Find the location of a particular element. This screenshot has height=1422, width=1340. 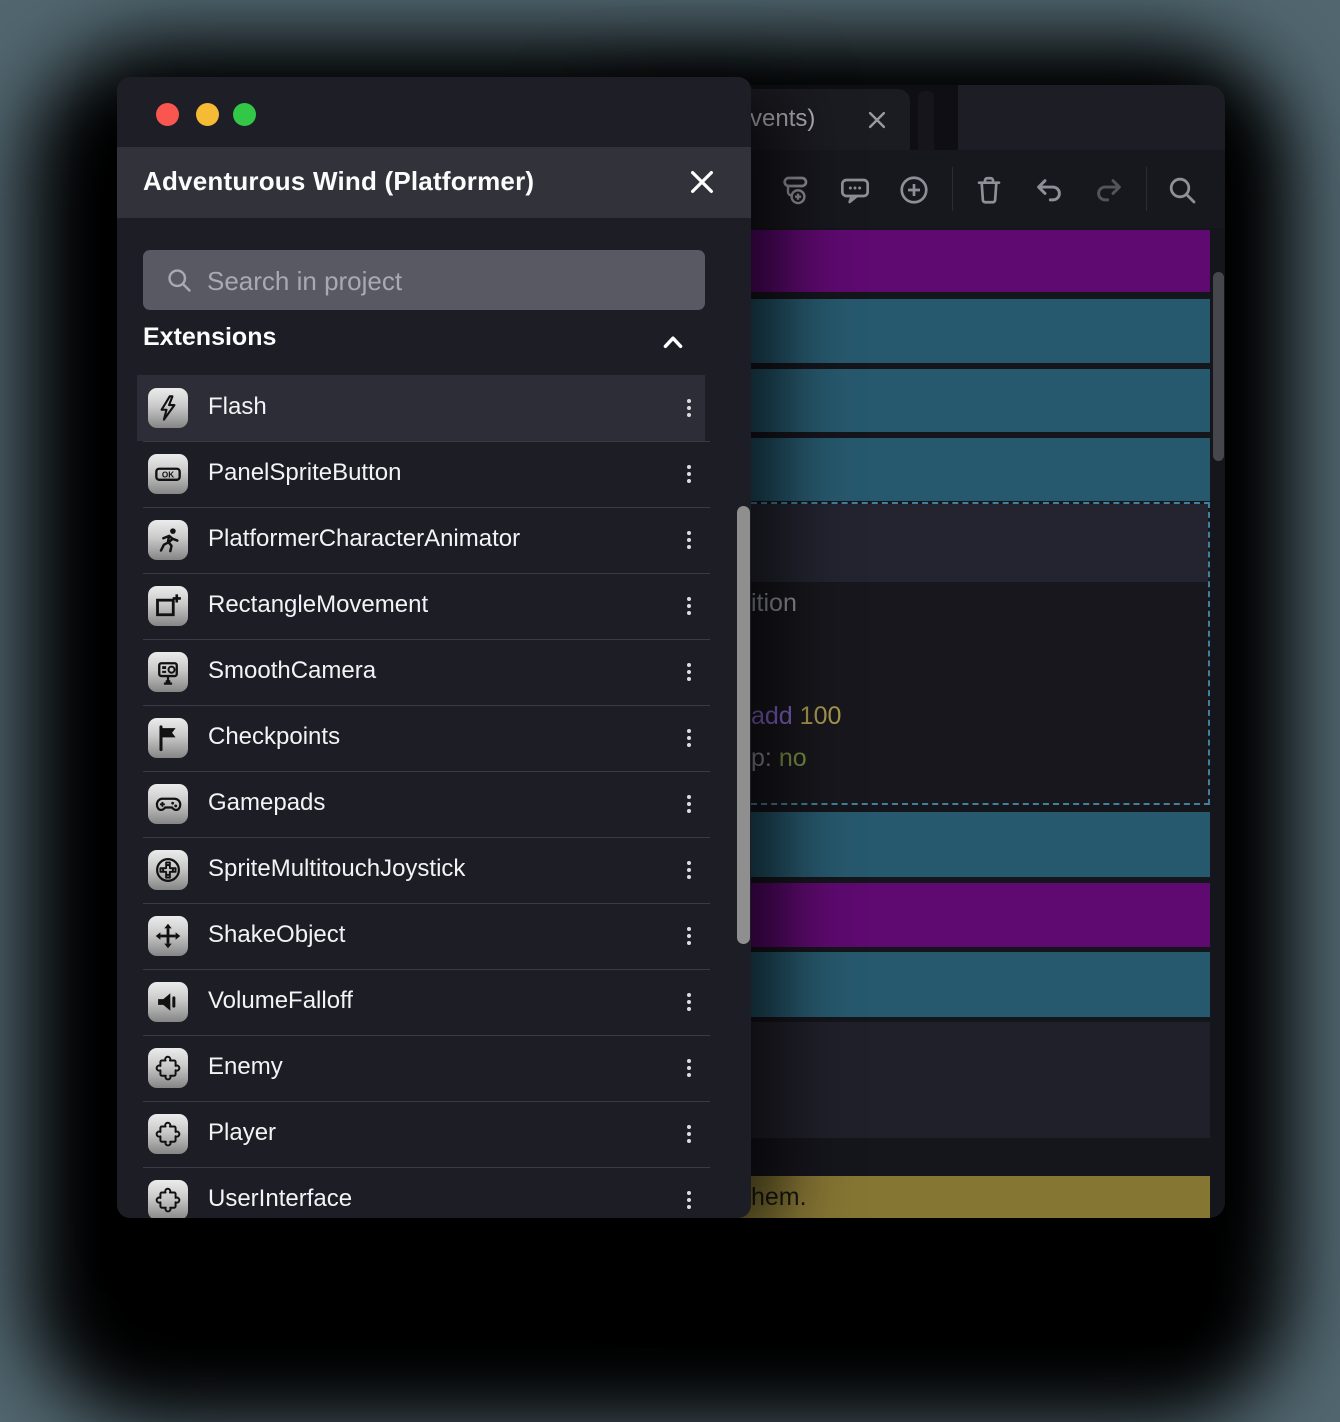

speaker-icon is located at coordinates (168, 1002).